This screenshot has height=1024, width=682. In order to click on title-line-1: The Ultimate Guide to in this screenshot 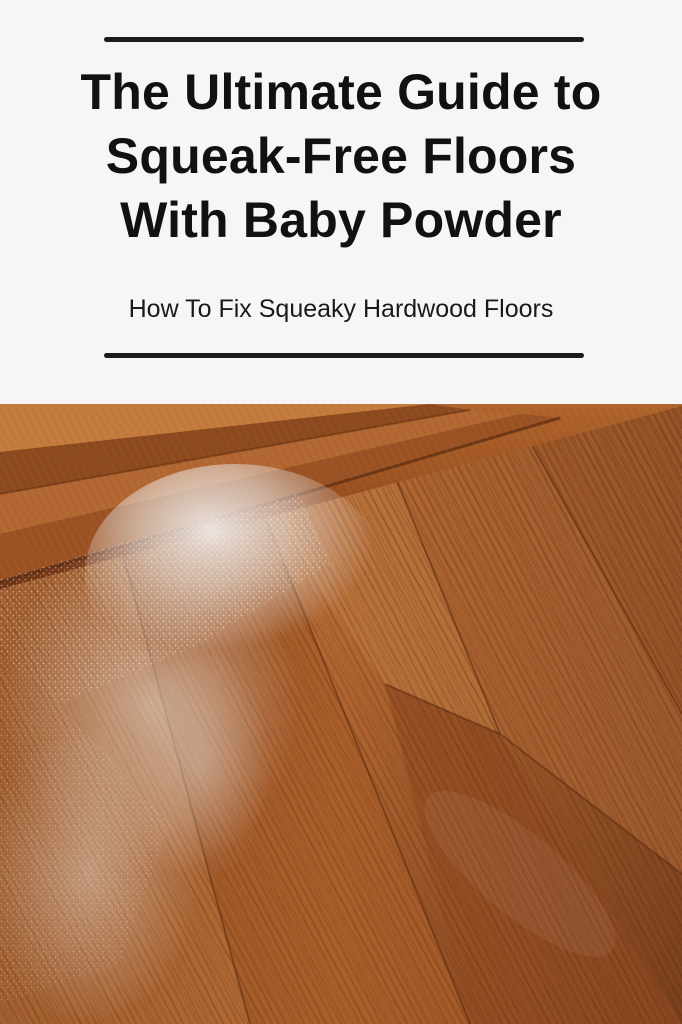, I will do `click(341, 92)`.